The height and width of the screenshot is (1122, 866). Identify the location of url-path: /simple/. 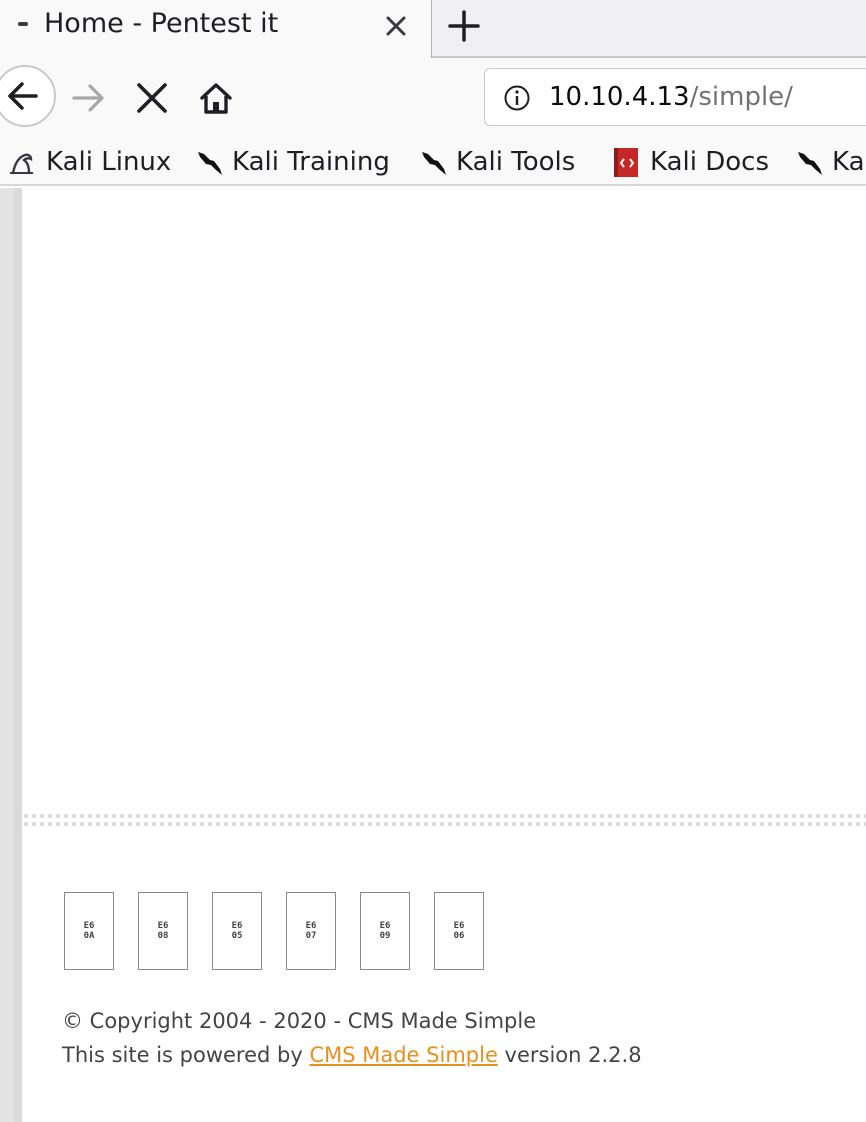
(741, 97).